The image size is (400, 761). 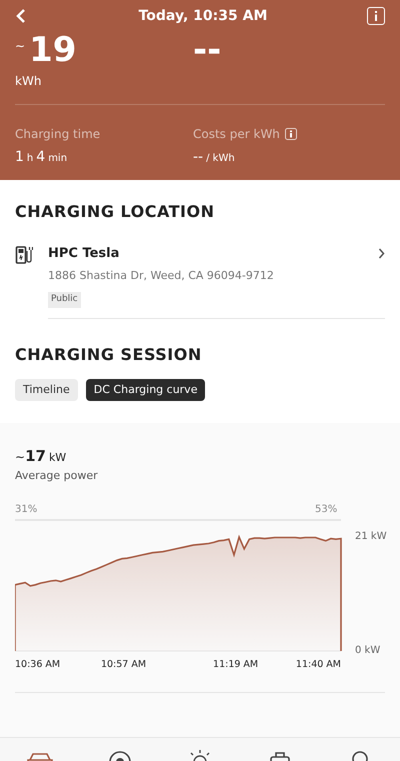 I want to click on average-unit: kW, so click(x=57, y=458).